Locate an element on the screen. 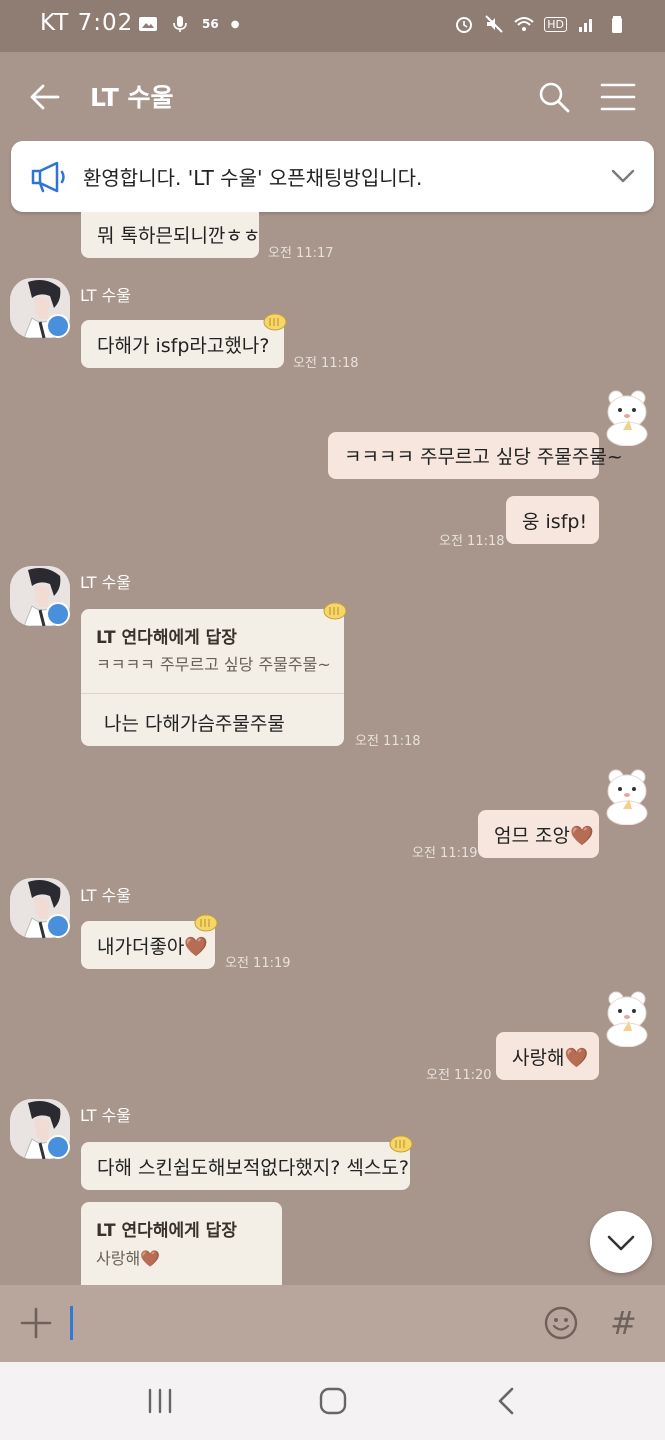 The image size is (665, 1440). message-text: 내가더좋아🤎 is located at coordinates (153, 946).